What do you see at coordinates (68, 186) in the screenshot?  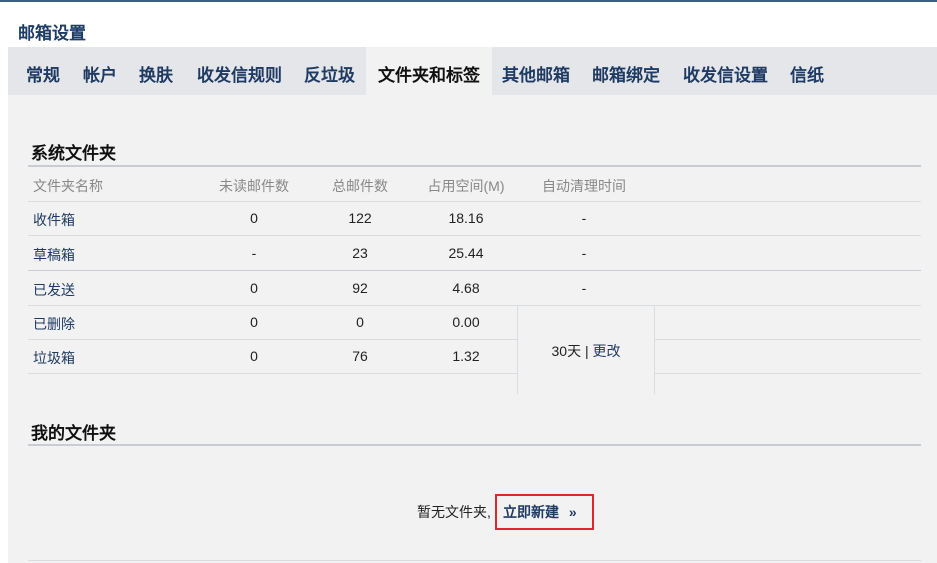 I see `header-folder-name: 文件夹名称` at bounding box center [68, 186].